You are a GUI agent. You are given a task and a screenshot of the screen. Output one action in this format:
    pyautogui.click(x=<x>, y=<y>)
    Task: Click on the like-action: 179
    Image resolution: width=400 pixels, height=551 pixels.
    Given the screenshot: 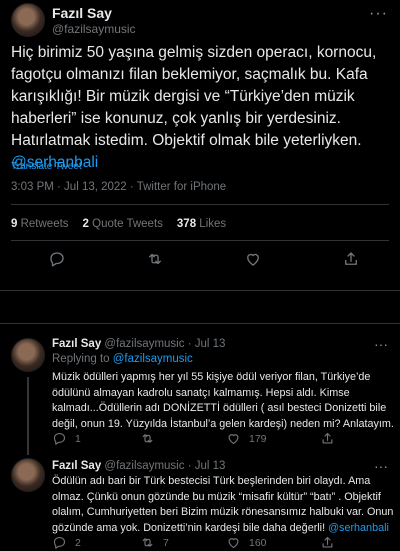 What is the action you would take?
    pyautogui.click(x=246, y=438)
    